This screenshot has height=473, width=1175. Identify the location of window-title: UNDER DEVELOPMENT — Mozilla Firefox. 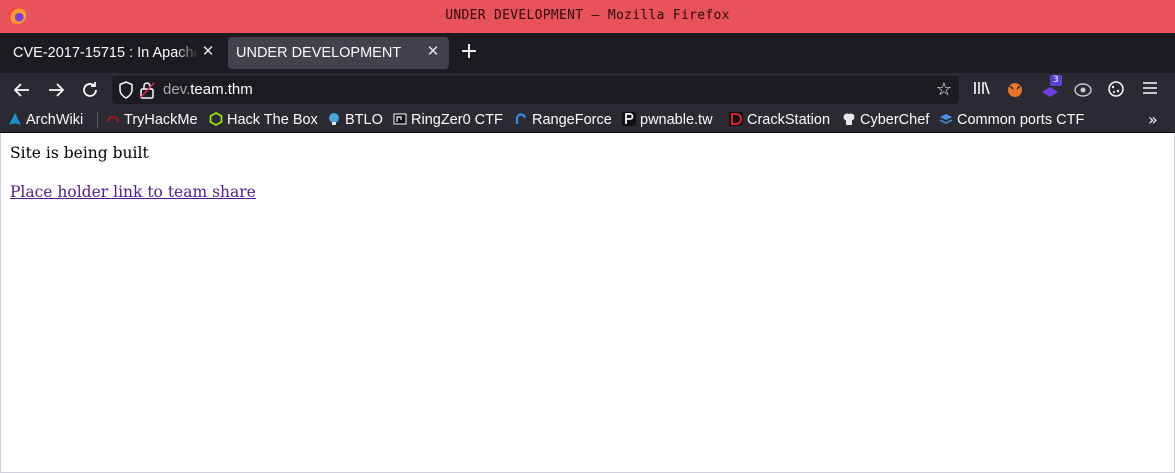
(587, 15).